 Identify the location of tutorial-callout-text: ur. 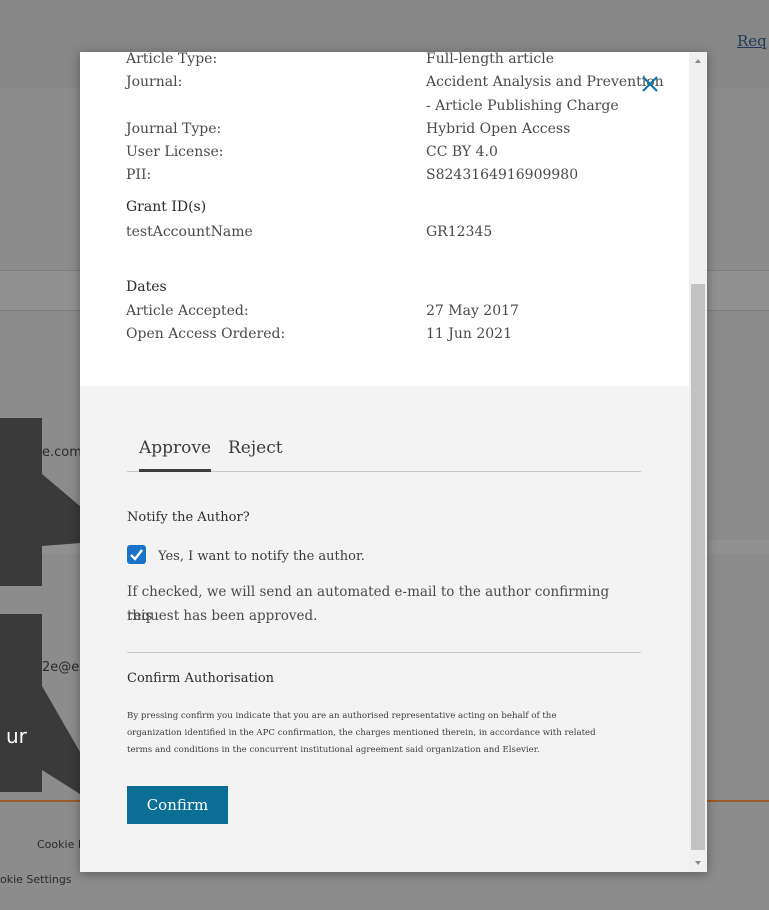
(16, 736).